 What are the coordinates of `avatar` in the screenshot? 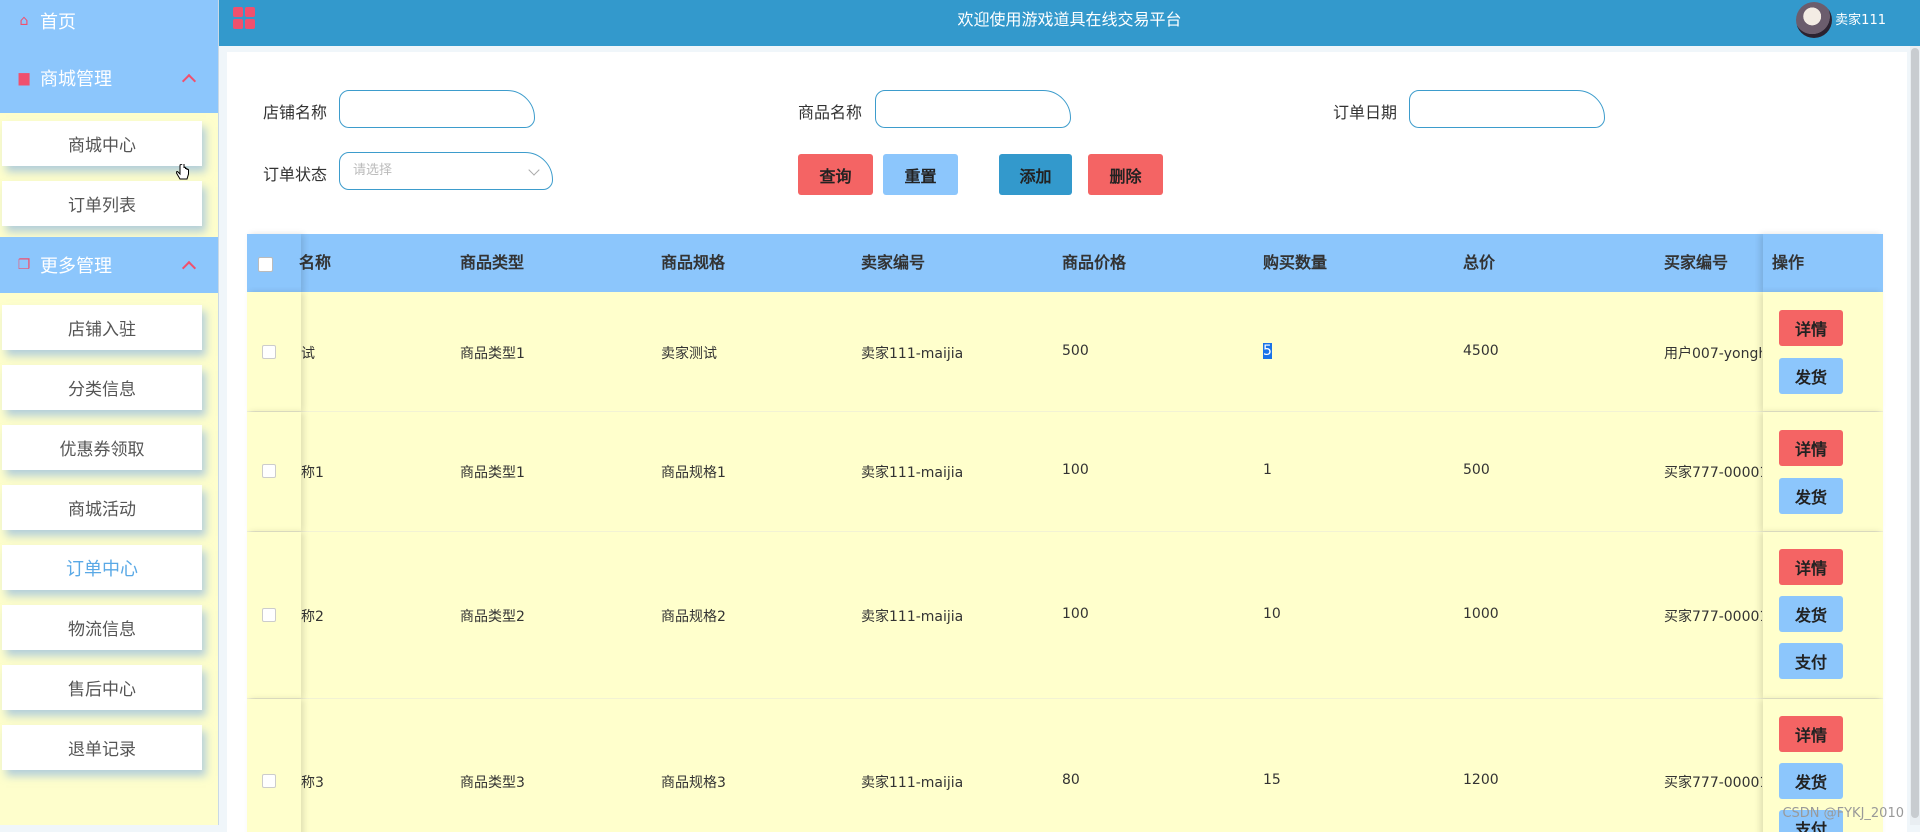 It's located at (1814, 20).